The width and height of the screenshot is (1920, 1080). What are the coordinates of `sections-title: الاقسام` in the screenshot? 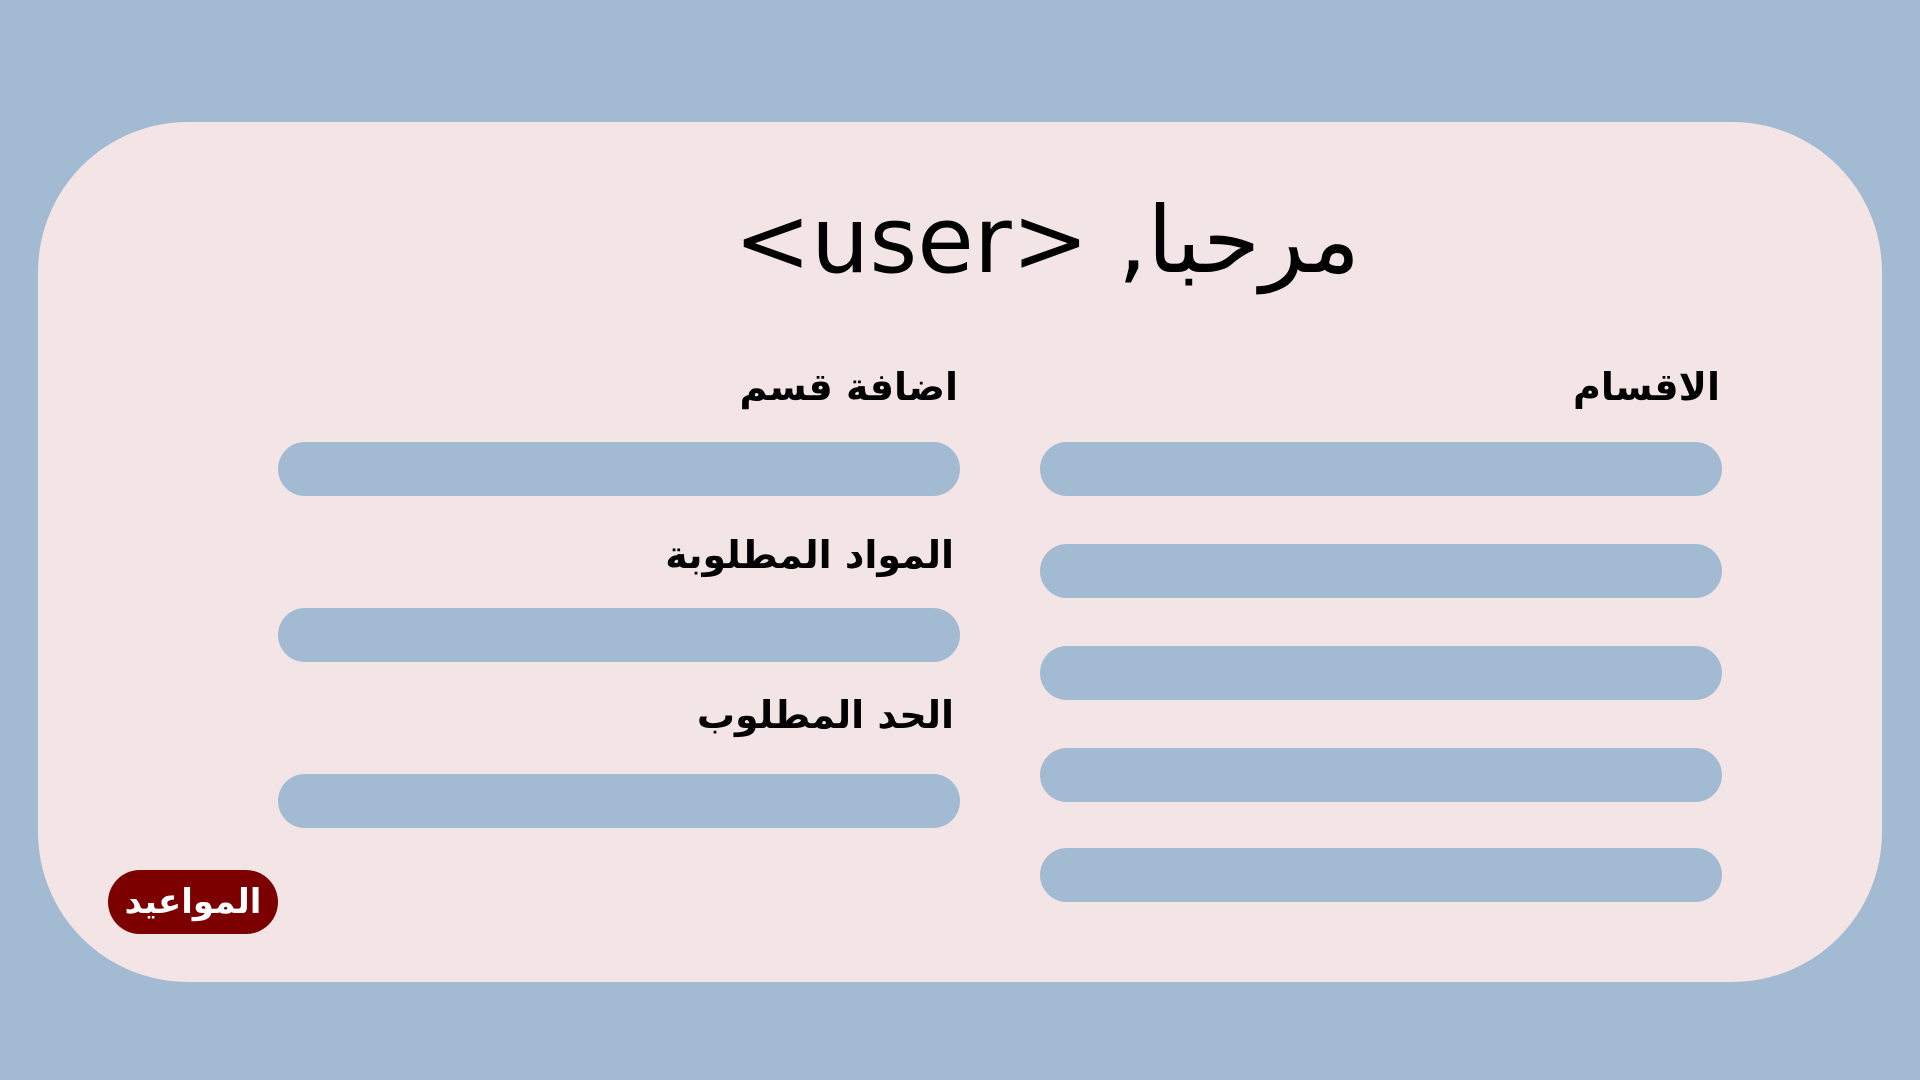 It's located at (1646, 387).